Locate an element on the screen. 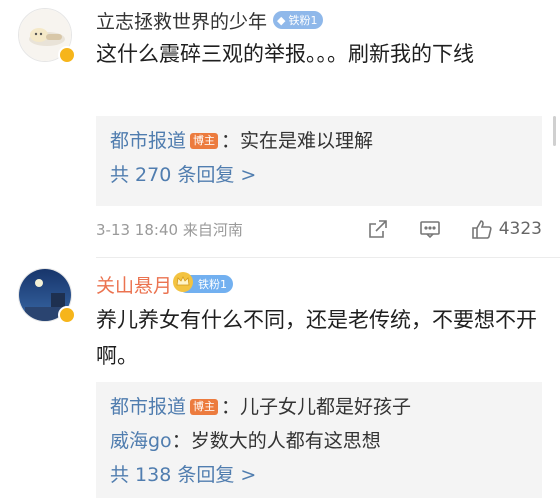 The height and width of the screenshot is (500, 560). reply-item: 威海go：岁数大的人都有这思想 is located at coordinates (319, 441).